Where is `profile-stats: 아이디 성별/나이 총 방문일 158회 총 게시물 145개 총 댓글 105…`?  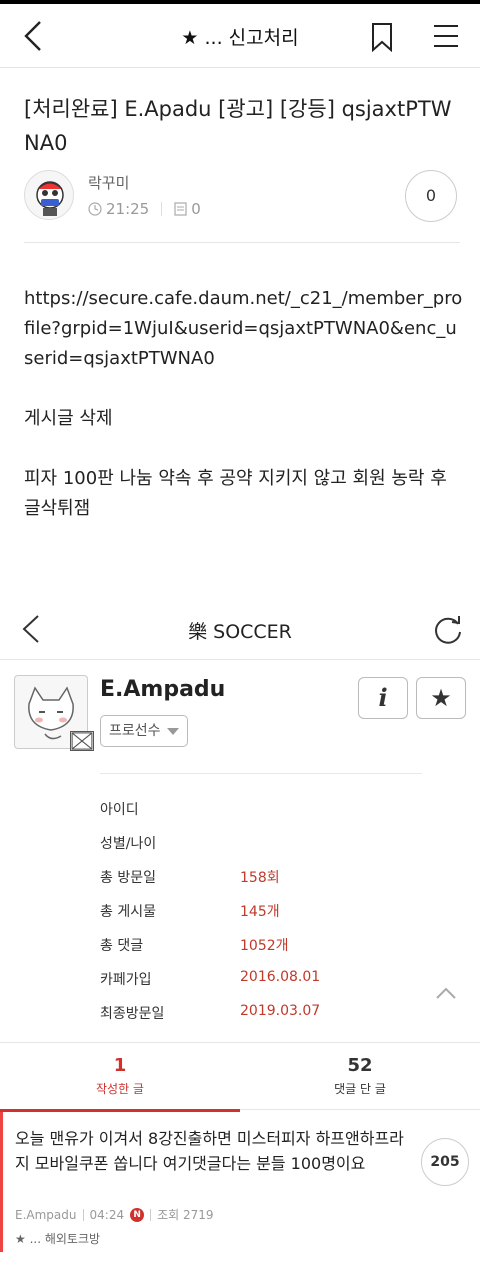 profile-stats: 아이디 성별/나이 총 방문일 158회 총 게시물 145개 총 댓글 105… is located at coordinates (280, 910).